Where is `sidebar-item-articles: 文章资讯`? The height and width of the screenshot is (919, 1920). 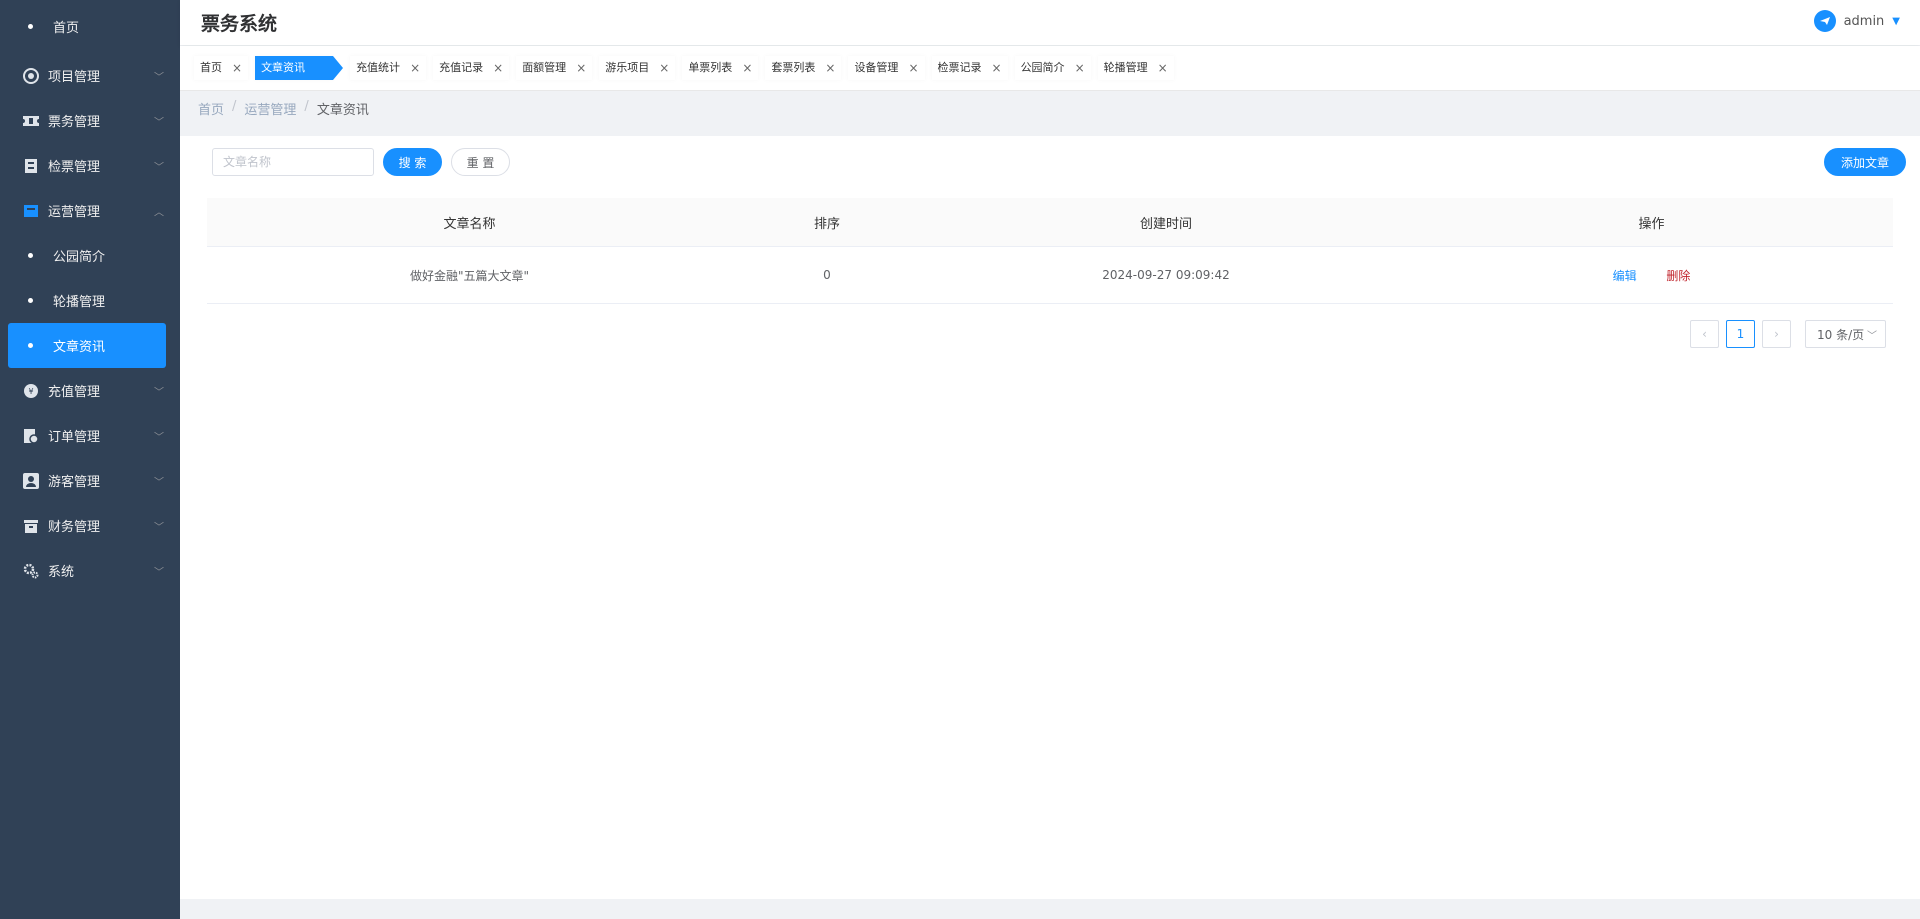 sidebar-item-articles: 文章资讯 is located at coordinates (87, 345).